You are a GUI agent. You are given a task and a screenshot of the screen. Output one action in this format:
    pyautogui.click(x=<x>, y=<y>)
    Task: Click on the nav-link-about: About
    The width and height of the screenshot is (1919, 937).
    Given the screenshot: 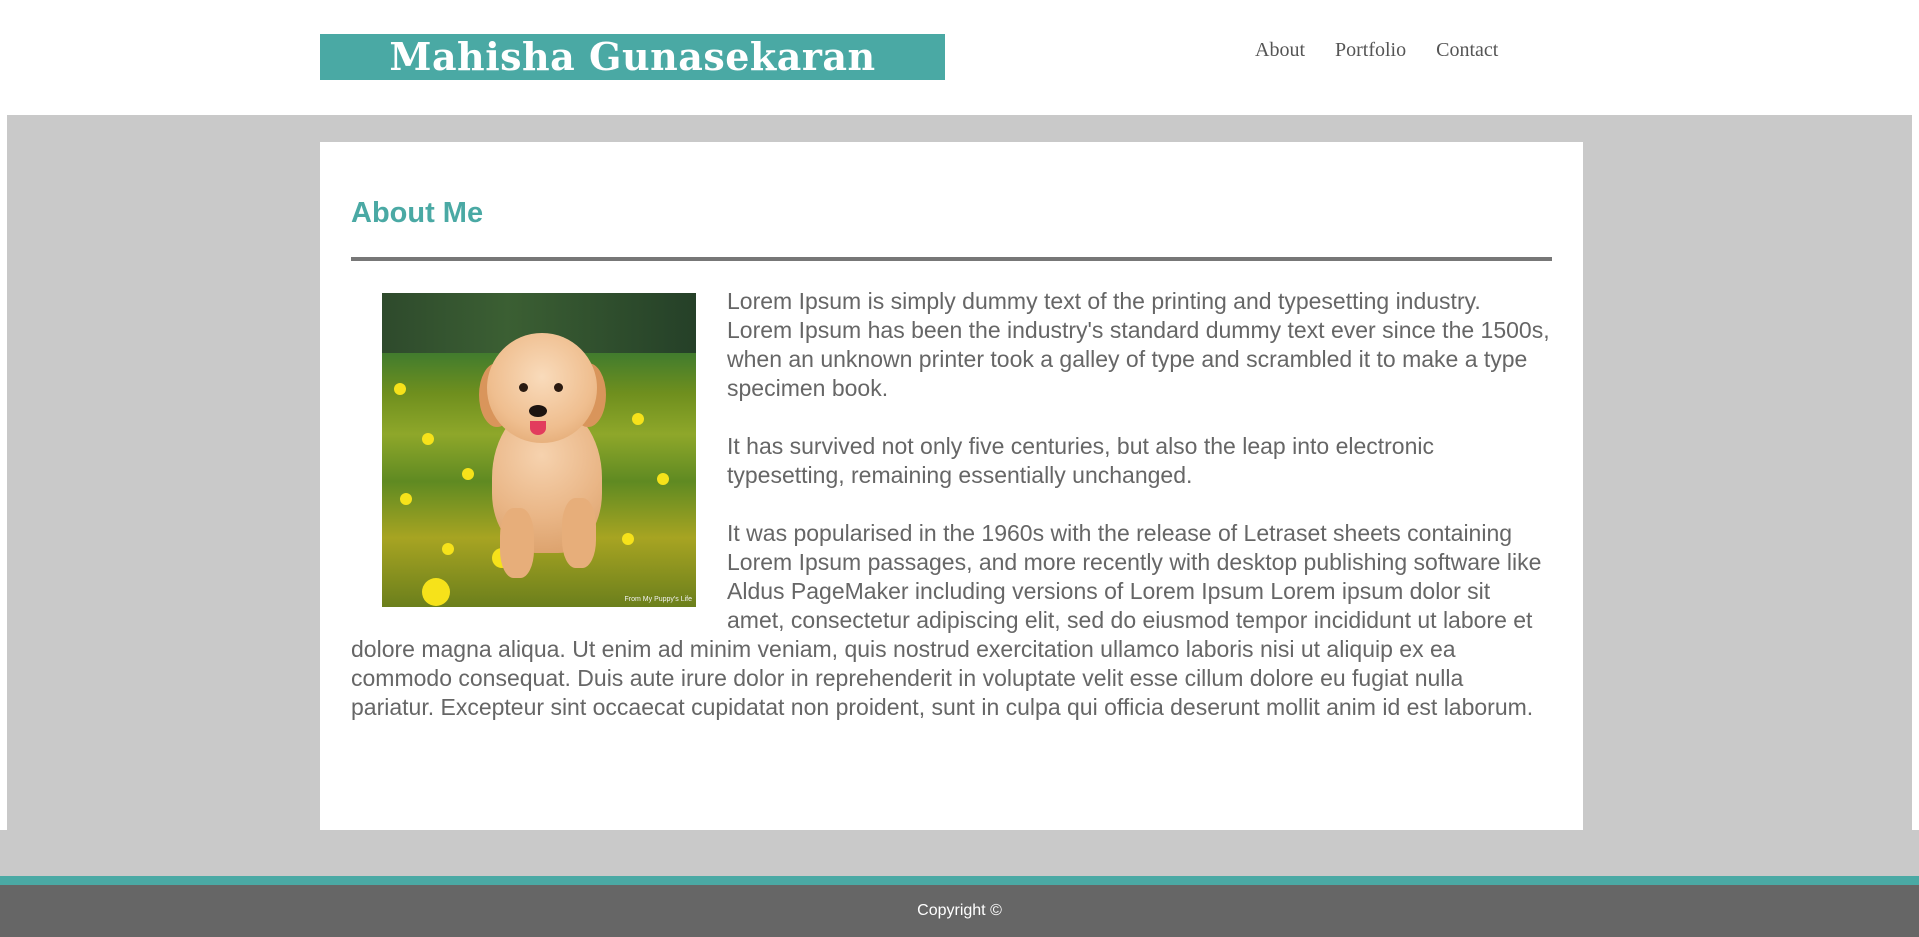 What is the action you would take?
    pyautogui.click(x=1280, y=50)
    